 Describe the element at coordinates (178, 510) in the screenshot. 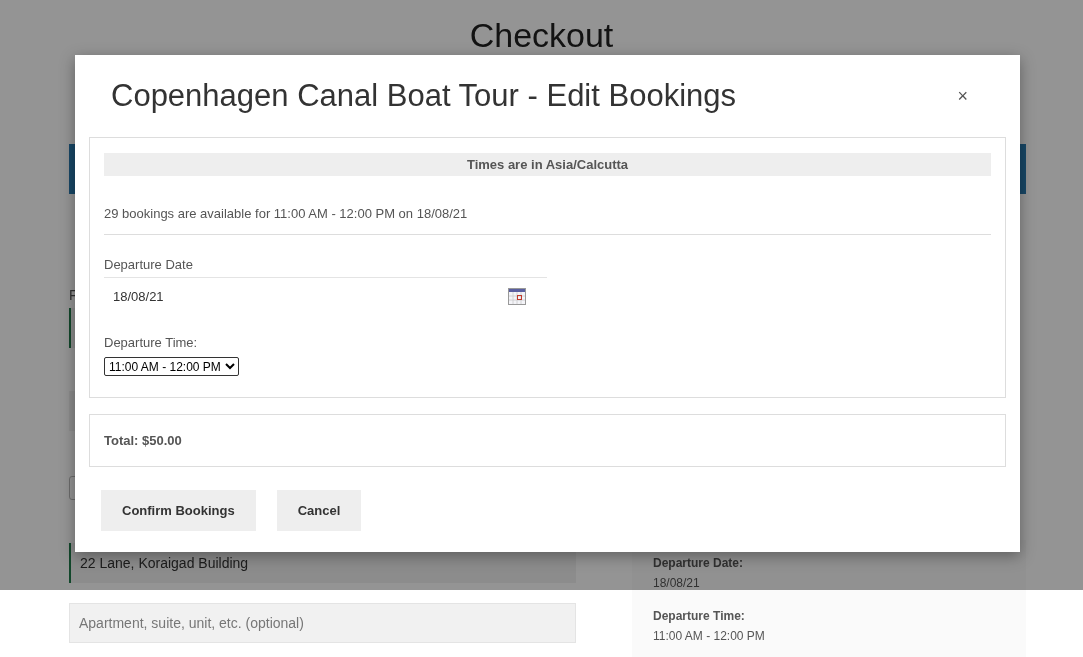

I see `confirm-button: Confirm Bookings` at that location.